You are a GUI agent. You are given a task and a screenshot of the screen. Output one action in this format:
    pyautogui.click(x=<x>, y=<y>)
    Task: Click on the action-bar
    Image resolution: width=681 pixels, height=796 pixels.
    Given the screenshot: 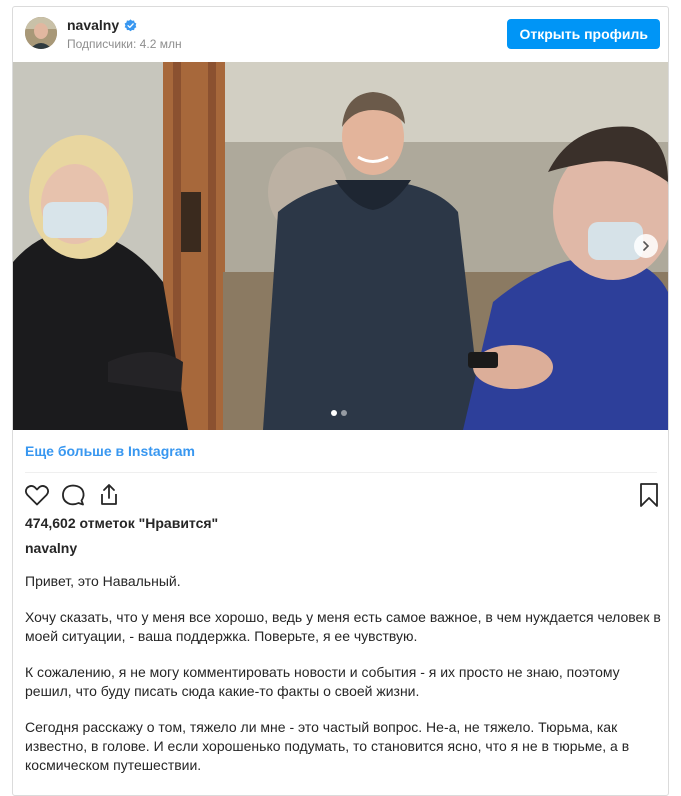 What is the action you would take?
    pyautogui.click(x=341, y=495)
    